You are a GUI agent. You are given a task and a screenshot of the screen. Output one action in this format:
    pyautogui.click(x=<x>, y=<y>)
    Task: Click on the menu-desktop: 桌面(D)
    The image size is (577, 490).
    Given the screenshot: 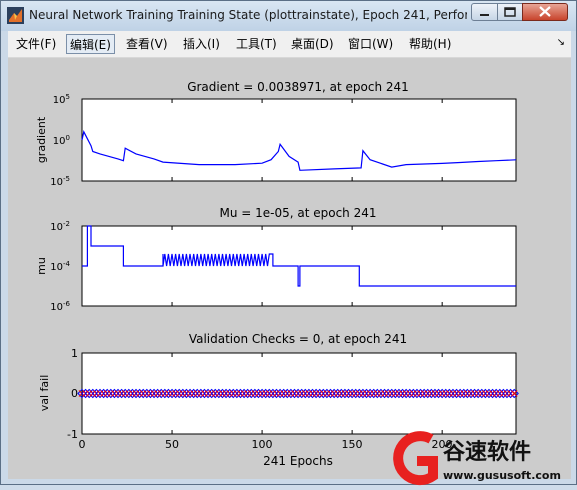 What is the action you would take?
    pyautogui.click(x=312, y=44)
    